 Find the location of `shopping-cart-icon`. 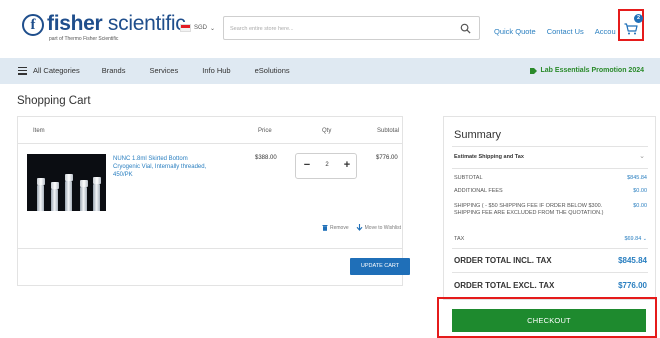

shopping-cart-icon is located at coordinates (631, 29).